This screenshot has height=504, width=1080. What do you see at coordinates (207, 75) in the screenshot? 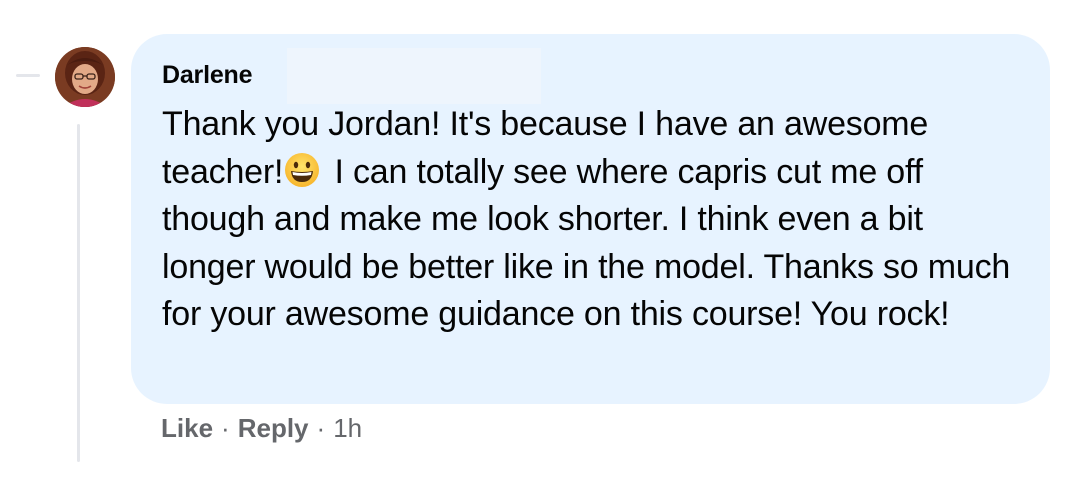
I see `author-name: Darlene` at bounding box center [207, 75].